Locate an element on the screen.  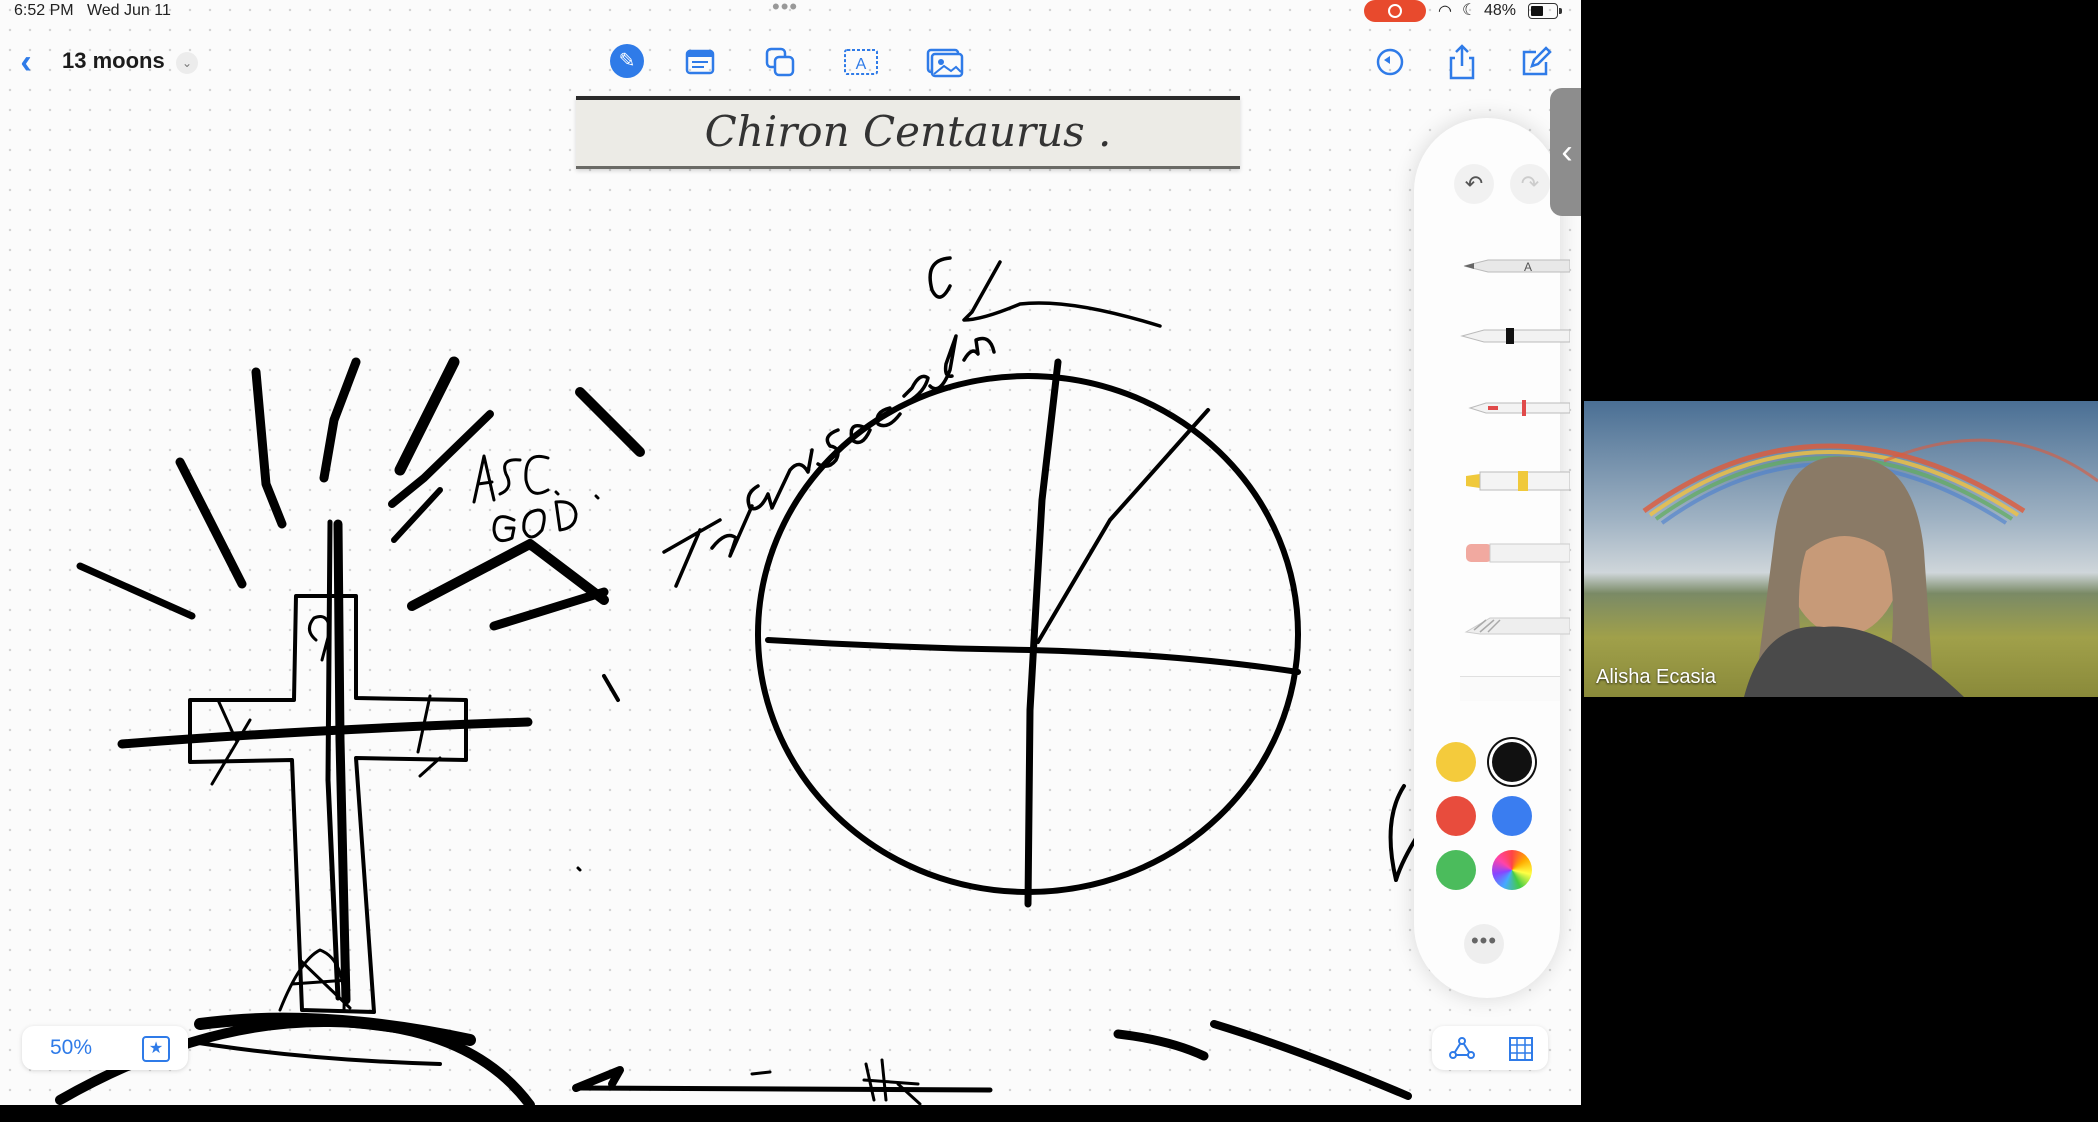
zoom-control: 50% ★ is located at coordinates (105, 1048).